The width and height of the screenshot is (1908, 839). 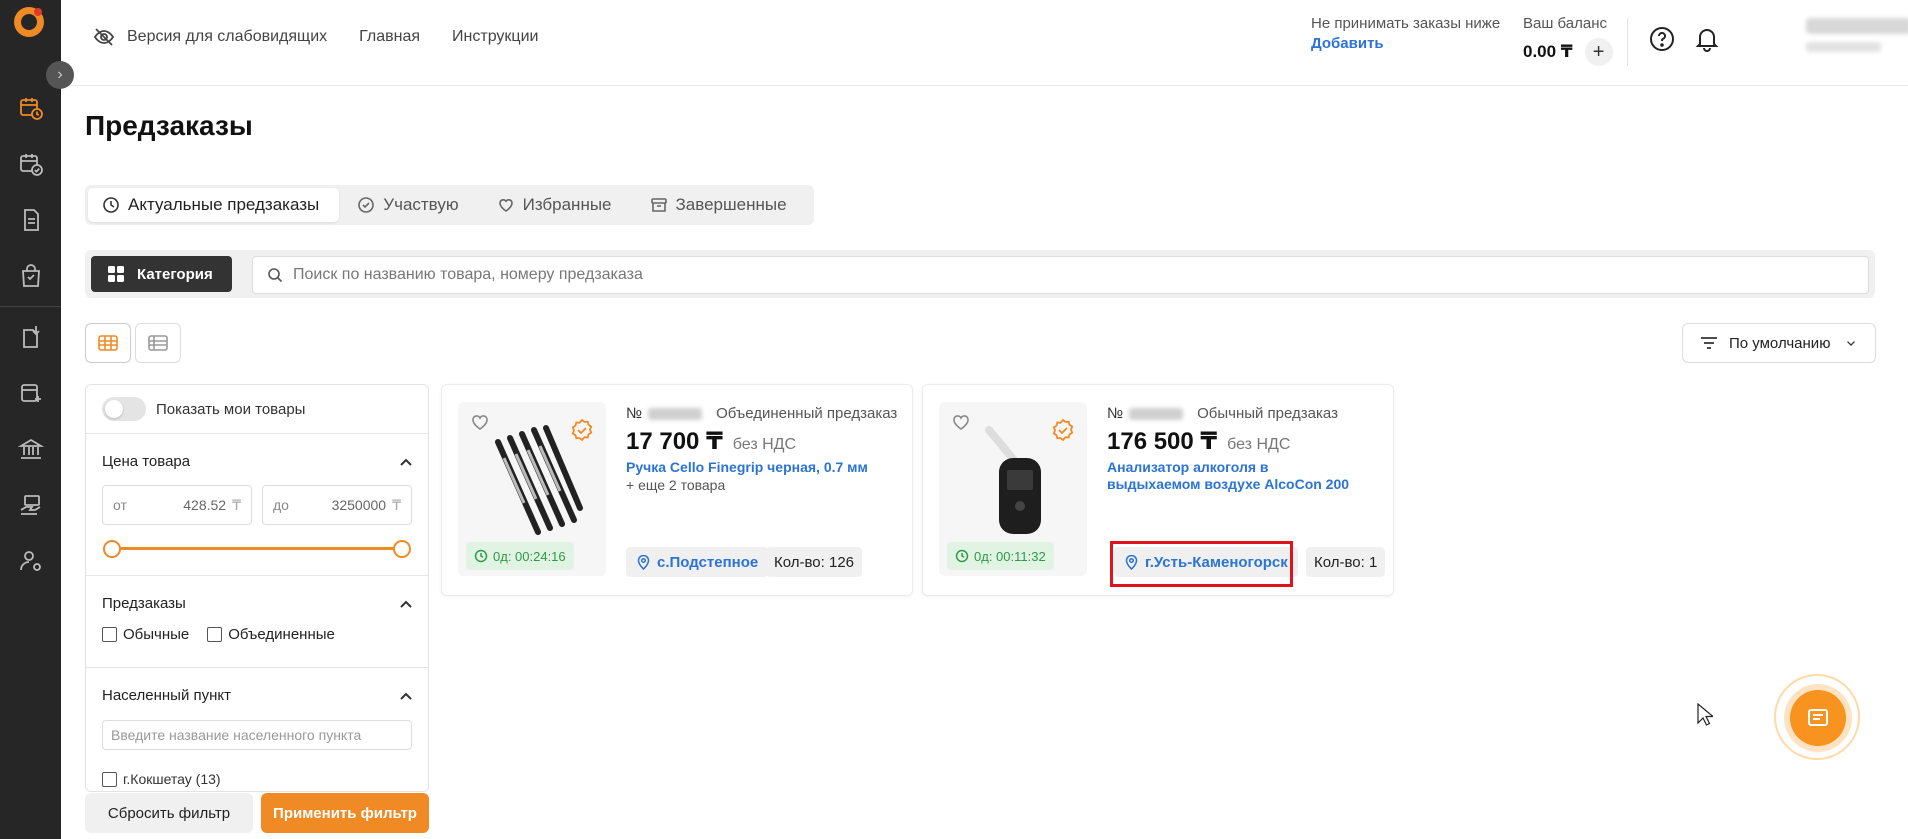 What do you see at coordinates (1851, 343) in the screenshot?
I see `chevron-down-icon` at bounding box center [1851, 343].